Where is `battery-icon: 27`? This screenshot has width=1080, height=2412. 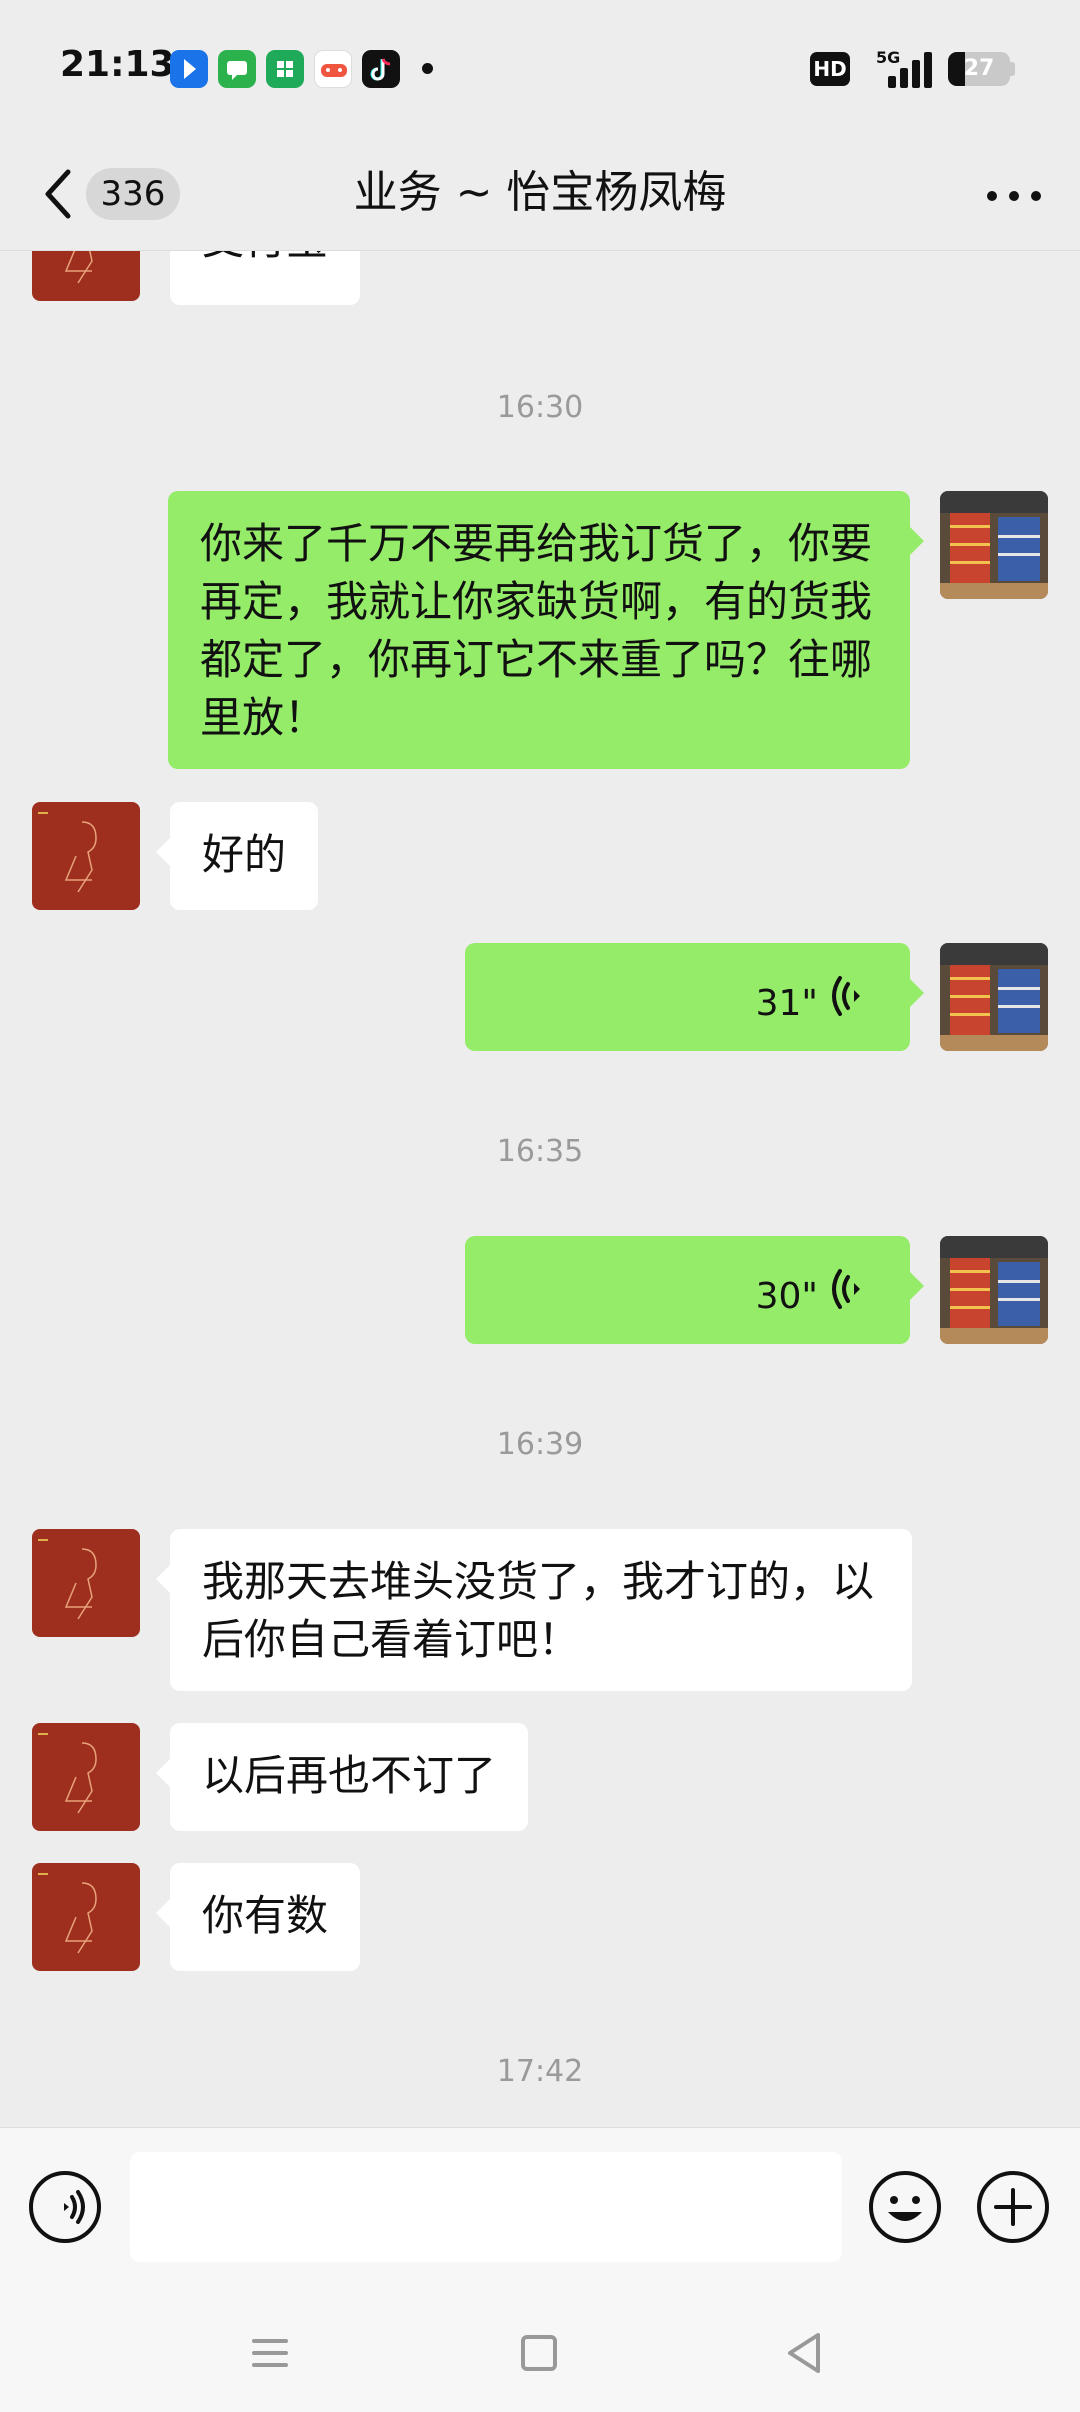 battery-icon: 27 is located at coordinates (979, 69).